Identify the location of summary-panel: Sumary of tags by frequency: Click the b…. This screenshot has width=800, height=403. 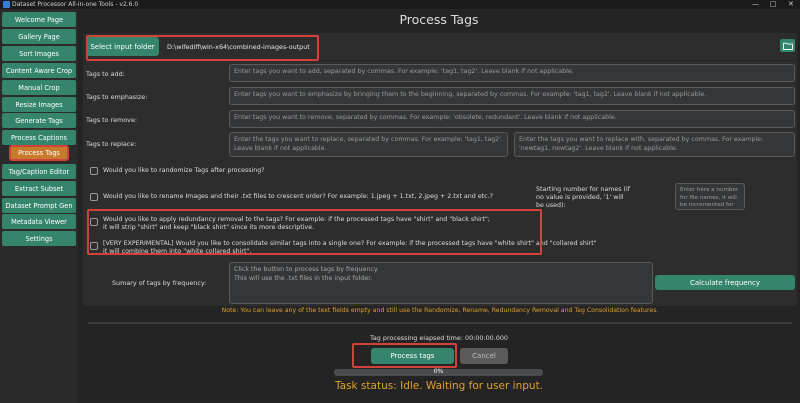
(440, 282).